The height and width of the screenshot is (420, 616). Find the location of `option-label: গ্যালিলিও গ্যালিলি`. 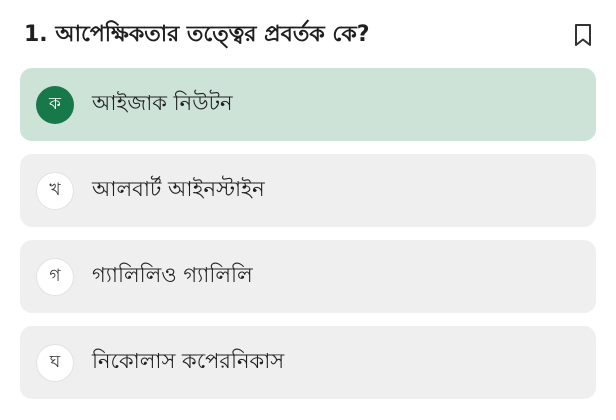

option-label: গ্যালিলিও গ্যালিলি is located at coordinates (172, 275).